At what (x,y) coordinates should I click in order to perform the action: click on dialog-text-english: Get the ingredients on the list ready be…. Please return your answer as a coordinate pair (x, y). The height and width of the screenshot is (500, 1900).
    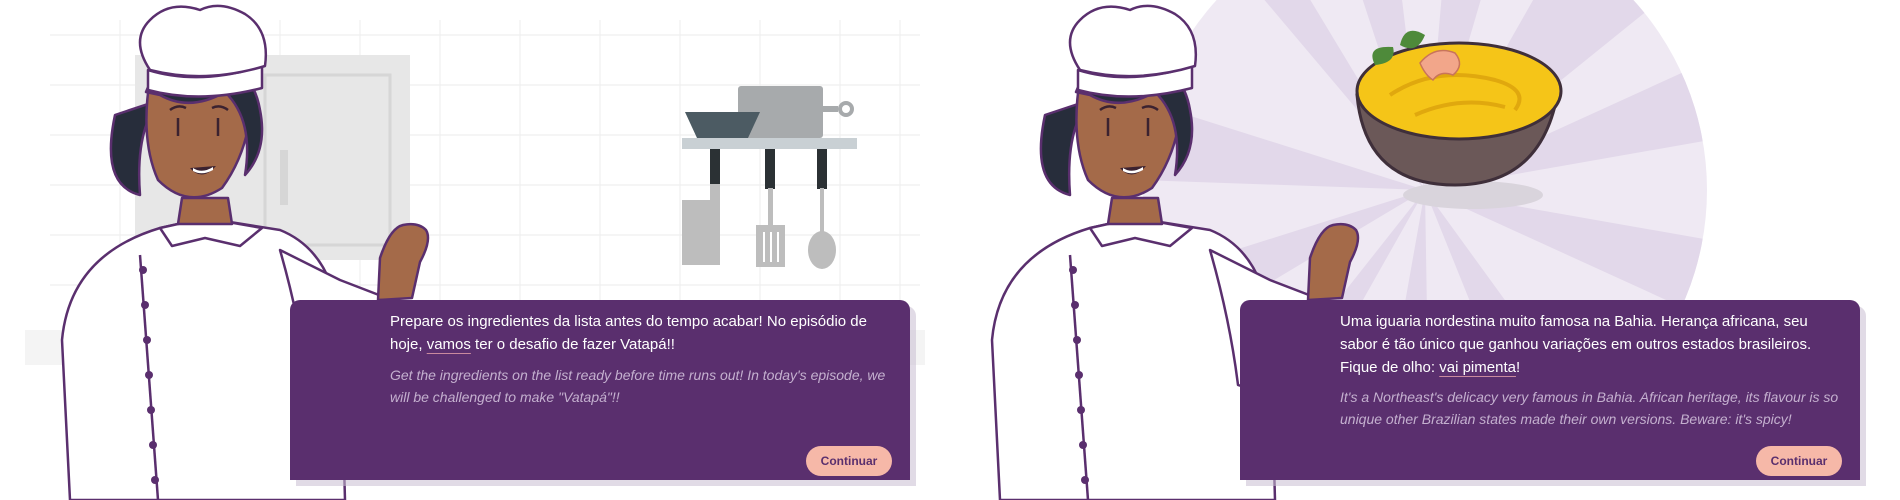
    Looking at the image, I should click on (638, 386).